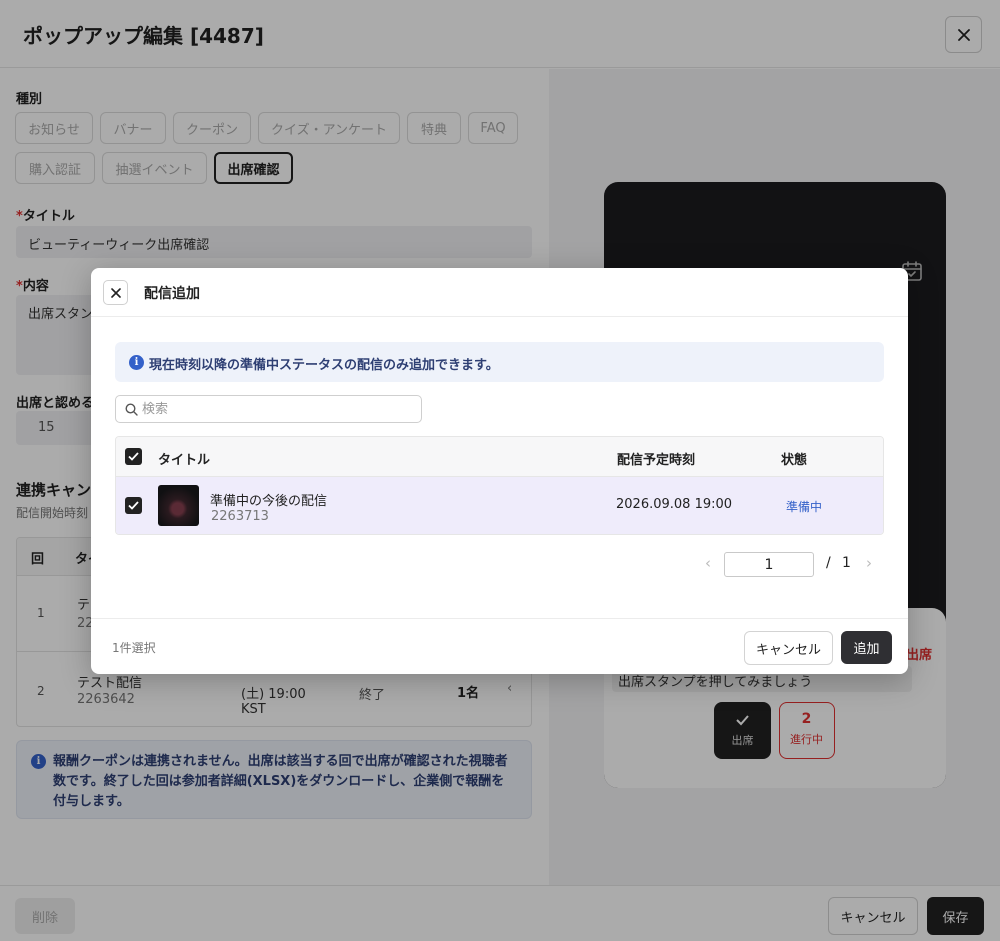 This screenshot has width=1000, height=941. What do you see at coordinates (846, 563) in the screenshot?
I see `pager-total: 1` at bounding box center [846, 563].